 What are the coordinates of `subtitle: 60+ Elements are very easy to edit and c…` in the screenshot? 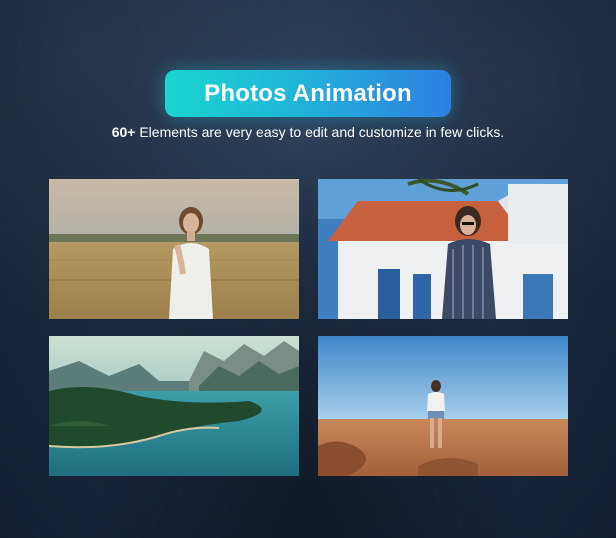 It's located at (308, 132).